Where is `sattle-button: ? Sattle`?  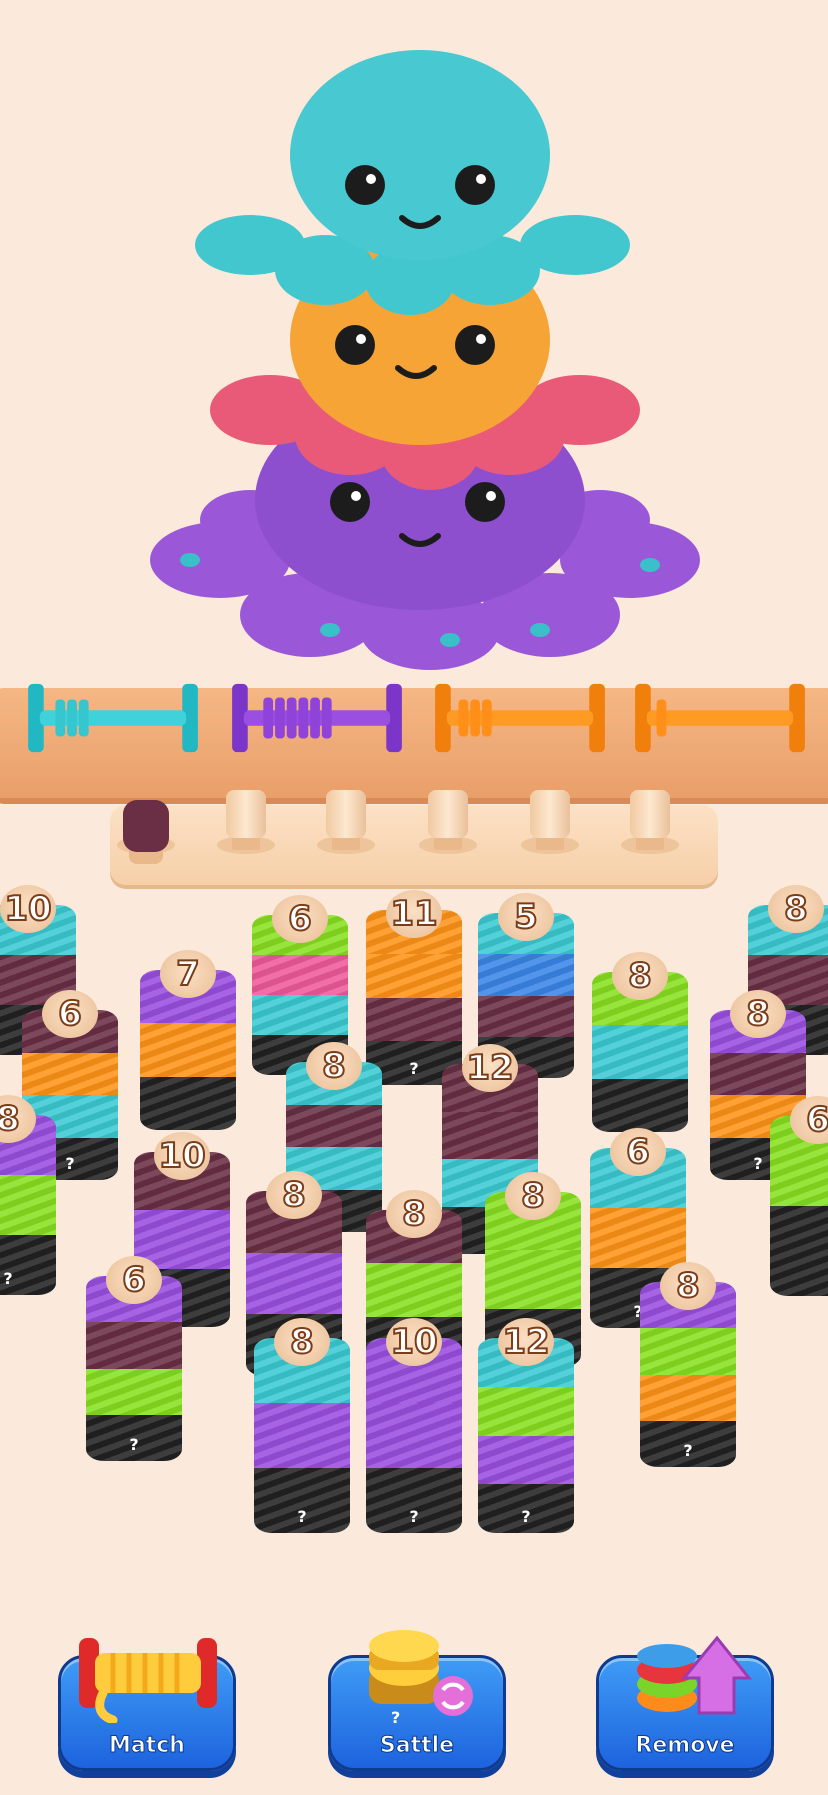
sattle-button: ? Sattle is located at coordinates (417, 1700).